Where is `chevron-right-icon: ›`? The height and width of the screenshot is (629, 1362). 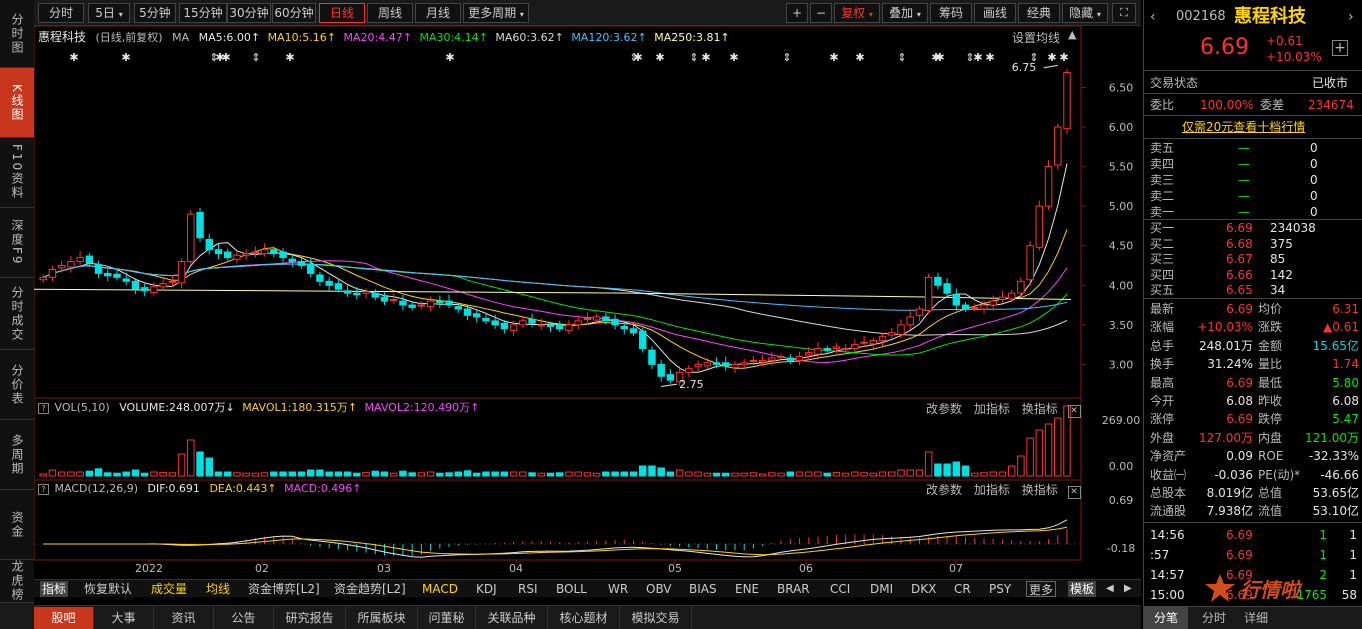
chevron-right-icon: › is located at coordinates (1351, 17).